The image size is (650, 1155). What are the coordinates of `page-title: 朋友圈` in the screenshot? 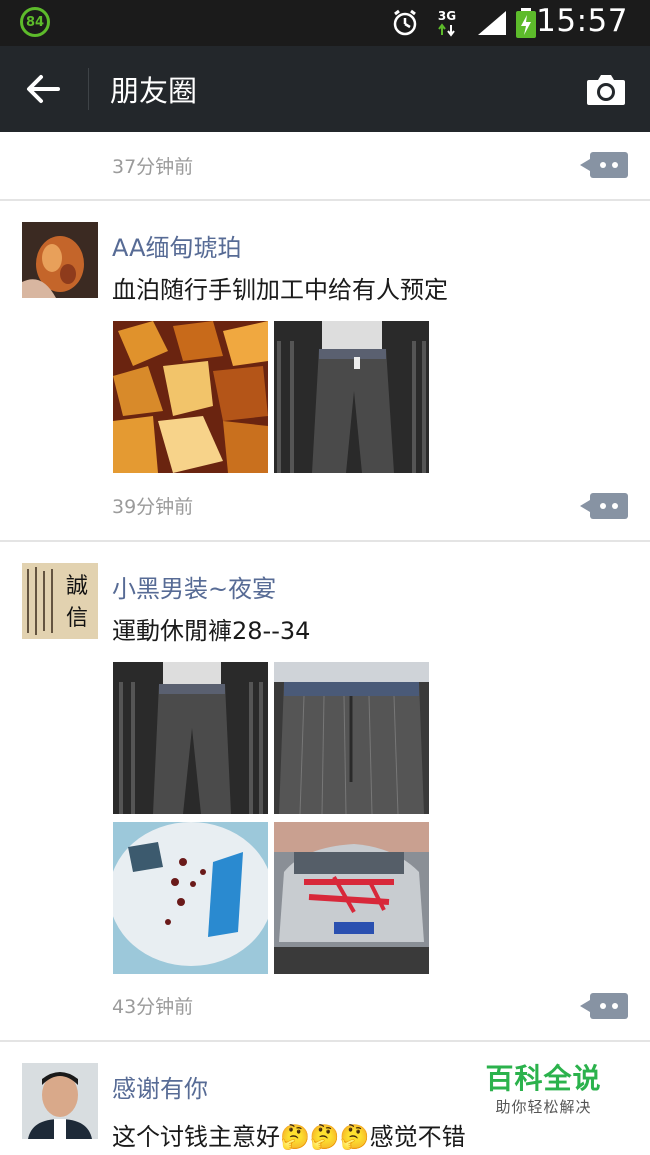 It's located at (154, 91).